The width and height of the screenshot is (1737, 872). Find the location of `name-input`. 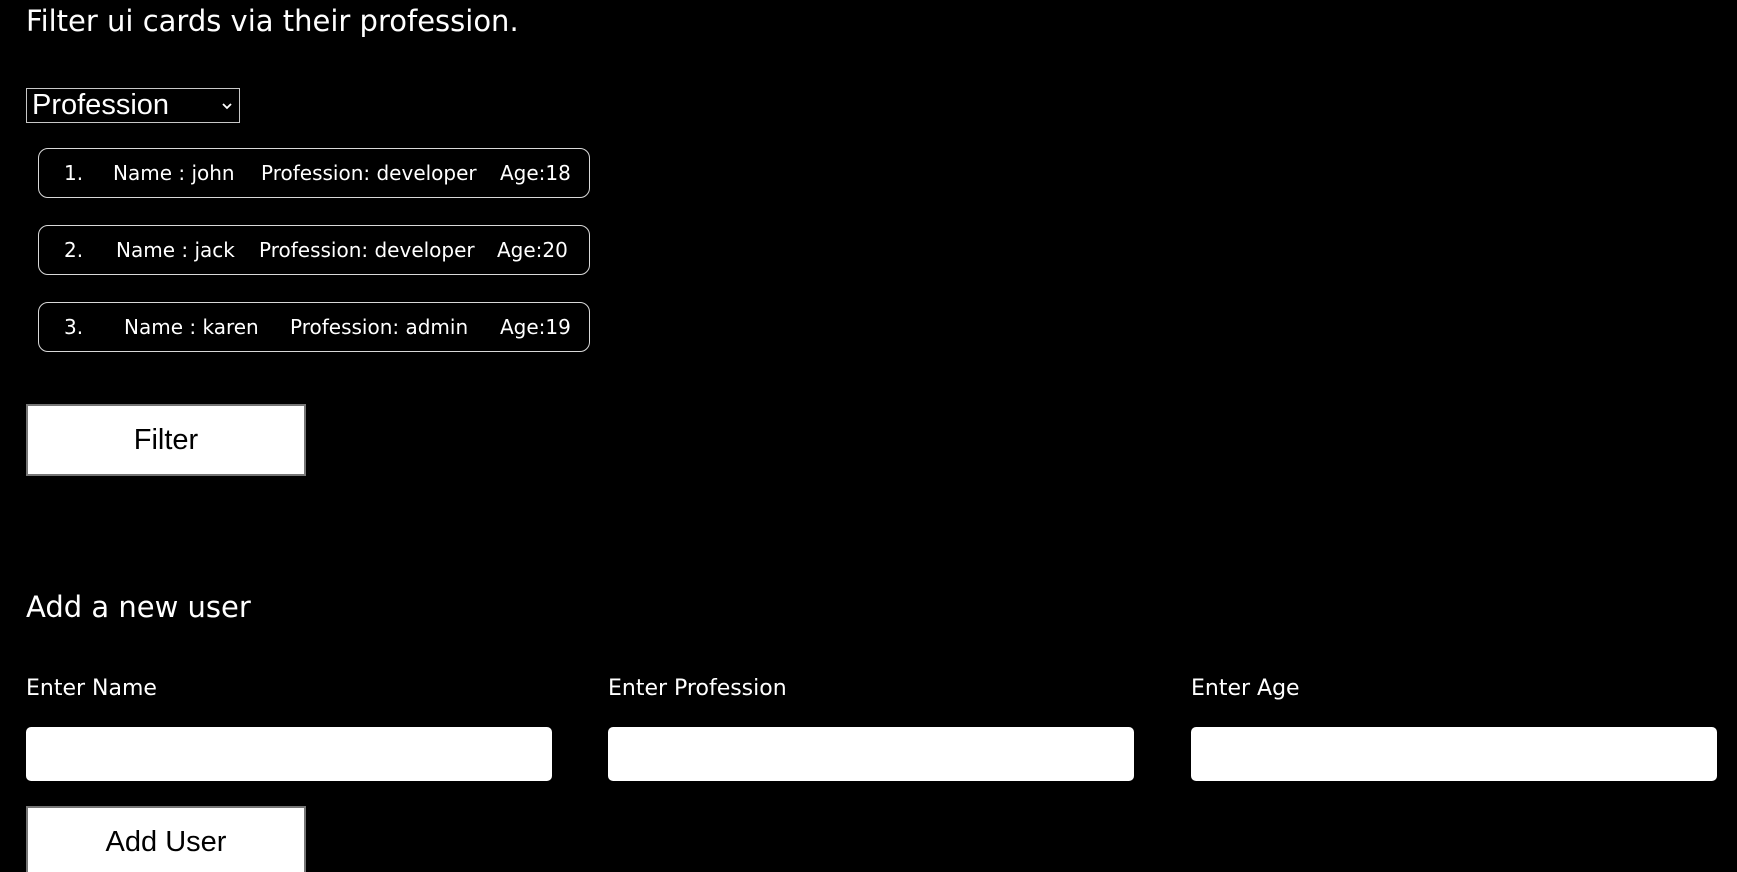

name-input is located at coordinates (289, 754).